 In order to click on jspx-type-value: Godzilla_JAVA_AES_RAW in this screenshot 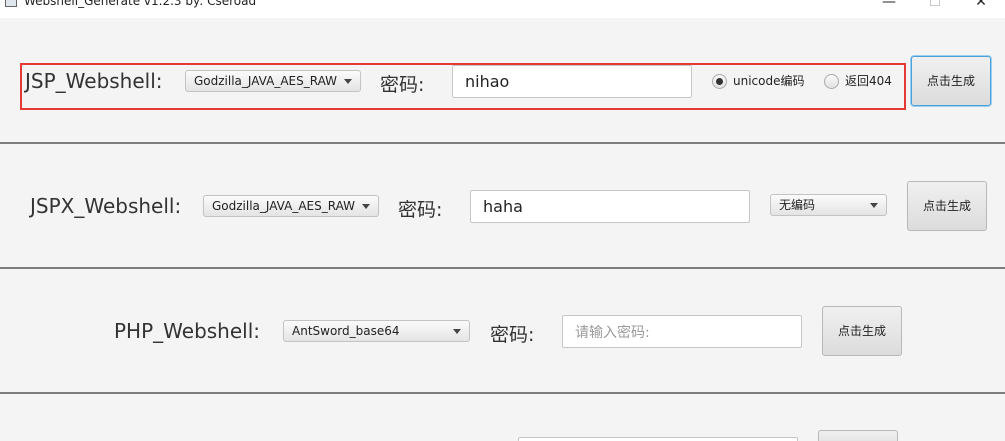, I will do `click(284, 206)`.